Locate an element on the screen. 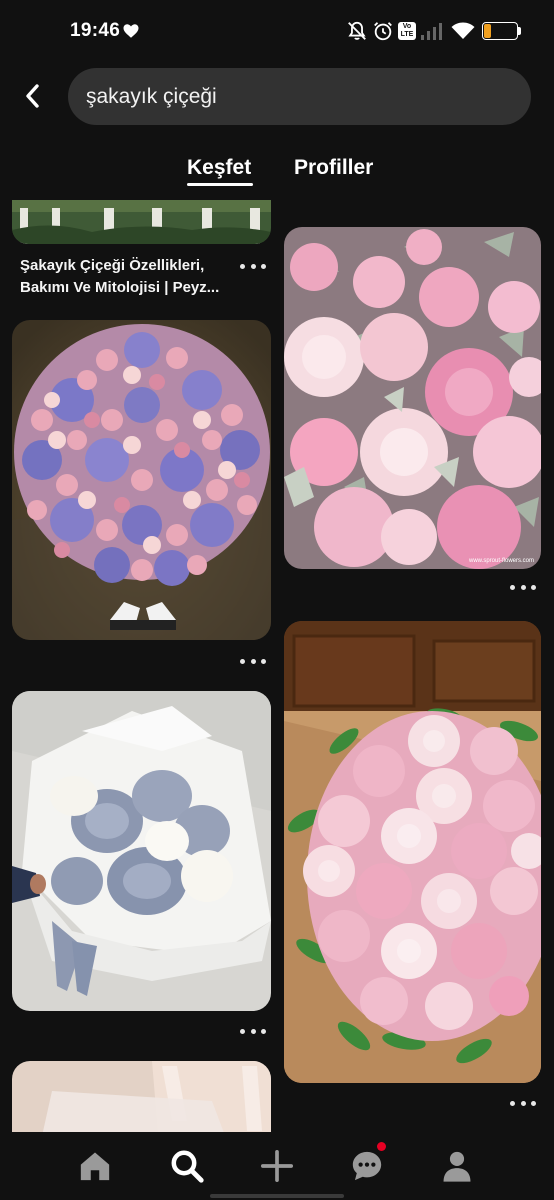 This screenshot has height=1200, width=554. search-query: şakayık çiçeği is located at coordinates (151, 96).